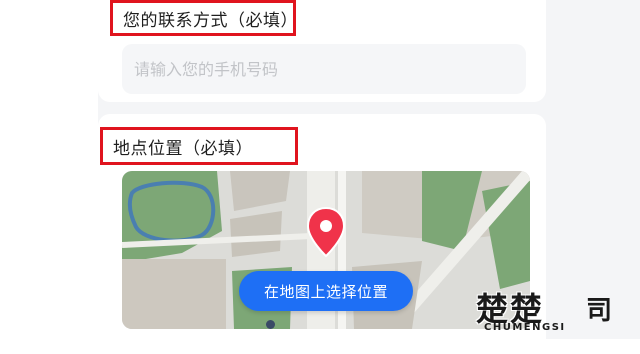 The height and width of the screenshot is (354, 640). What do you see at coordinates (183, 148) in the screenshot?
I see `location-label-text: 地点位置（必填）` at bounding box center [183, 148].